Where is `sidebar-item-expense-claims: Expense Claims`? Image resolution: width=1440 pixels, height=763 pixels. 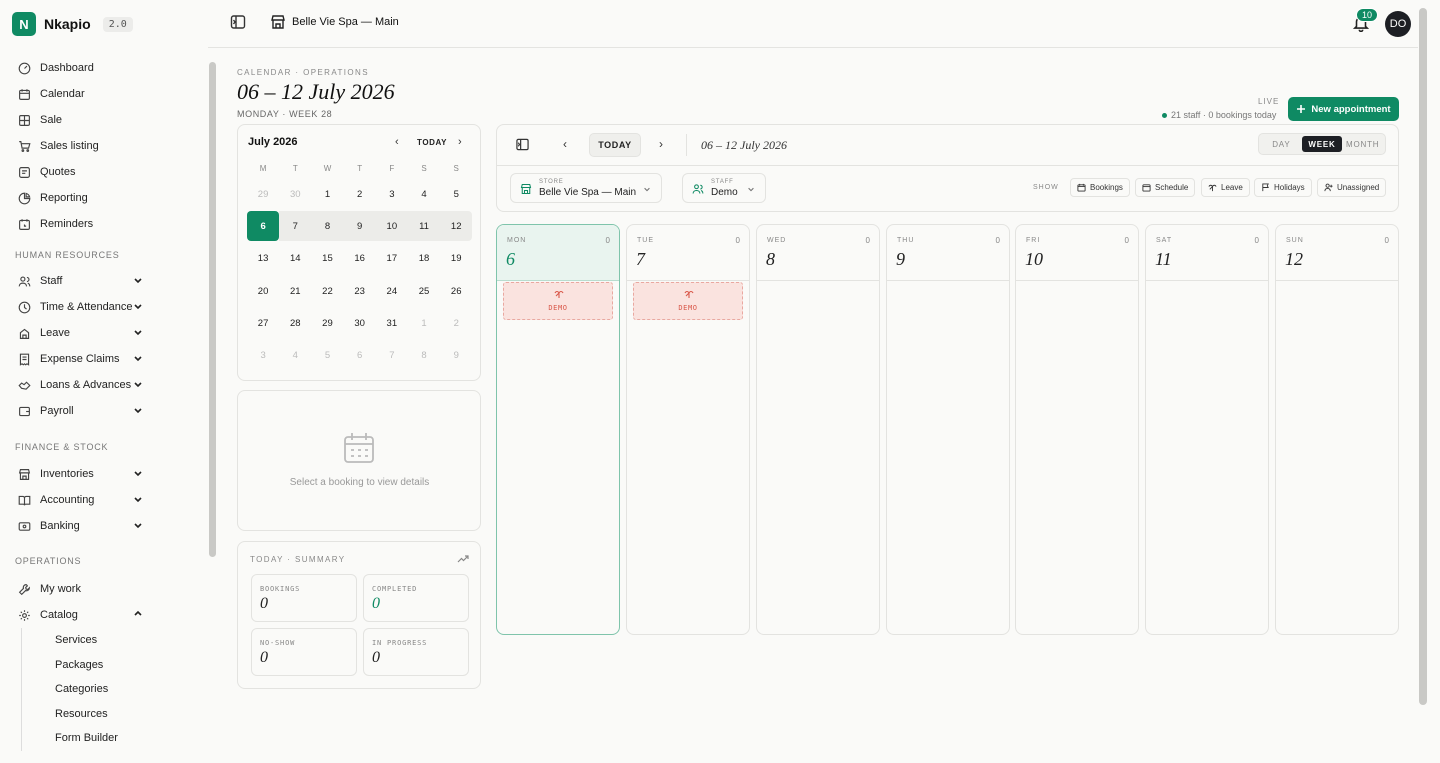
sidebar-item-expense-claims: Expense Claims is located at coordinates (102, 359).